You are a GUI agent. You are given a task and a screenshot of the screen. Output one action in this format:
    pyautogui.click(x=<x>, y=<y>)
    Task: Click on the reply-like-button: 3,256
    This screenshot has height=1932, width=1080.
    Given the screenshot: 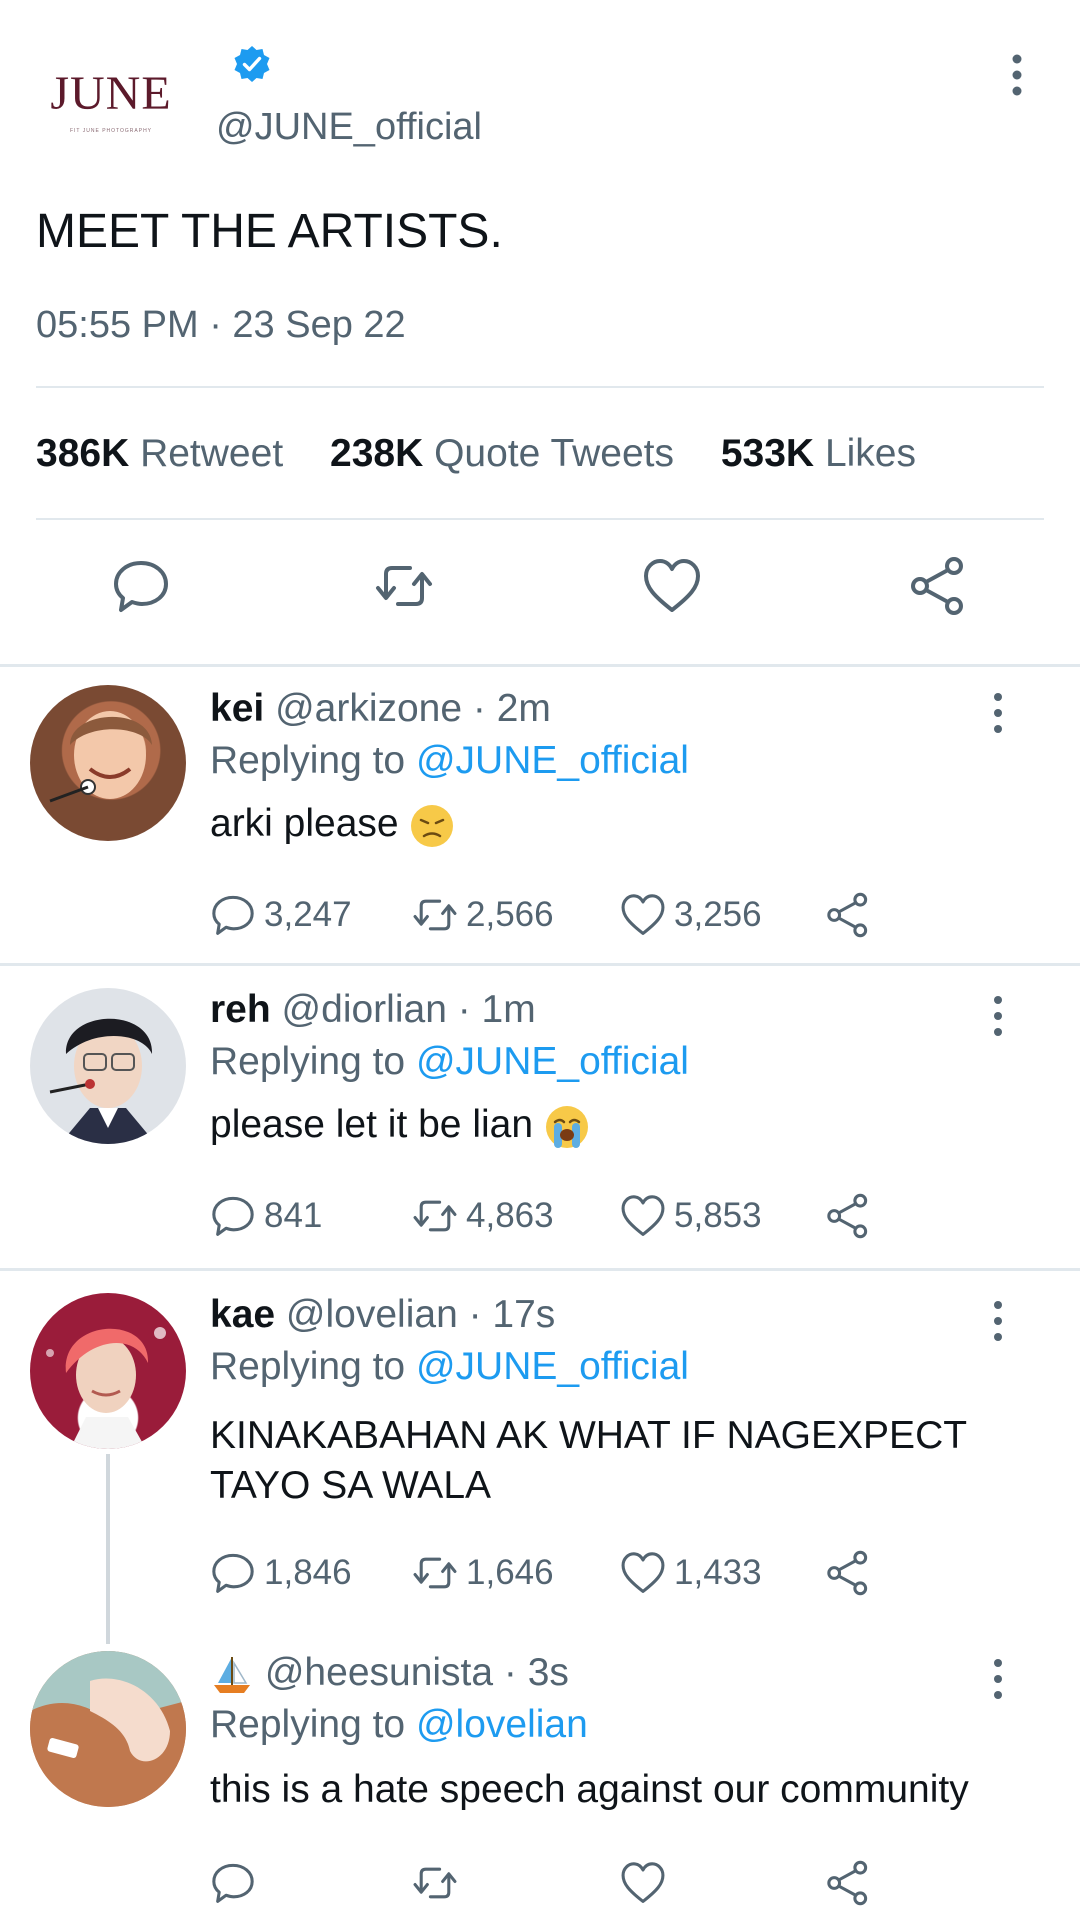 What is the action you would take?
    pyautogui.click(x=691, y=915)
    